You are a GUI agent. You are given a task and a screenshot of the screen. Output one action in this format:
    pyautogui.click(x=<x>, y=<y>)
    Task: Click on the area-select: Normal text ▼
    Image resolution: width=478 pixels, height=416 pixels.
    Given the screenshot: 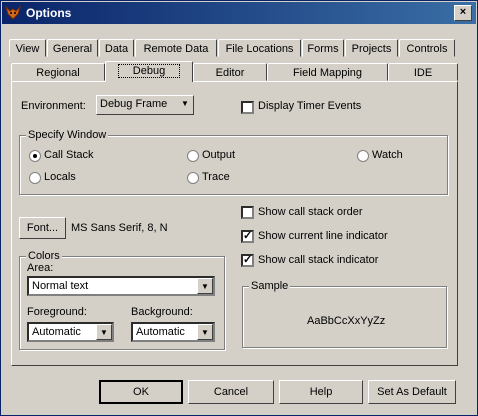 What is the action you would take?
    pyautogui.click(x=121, y=286)
    